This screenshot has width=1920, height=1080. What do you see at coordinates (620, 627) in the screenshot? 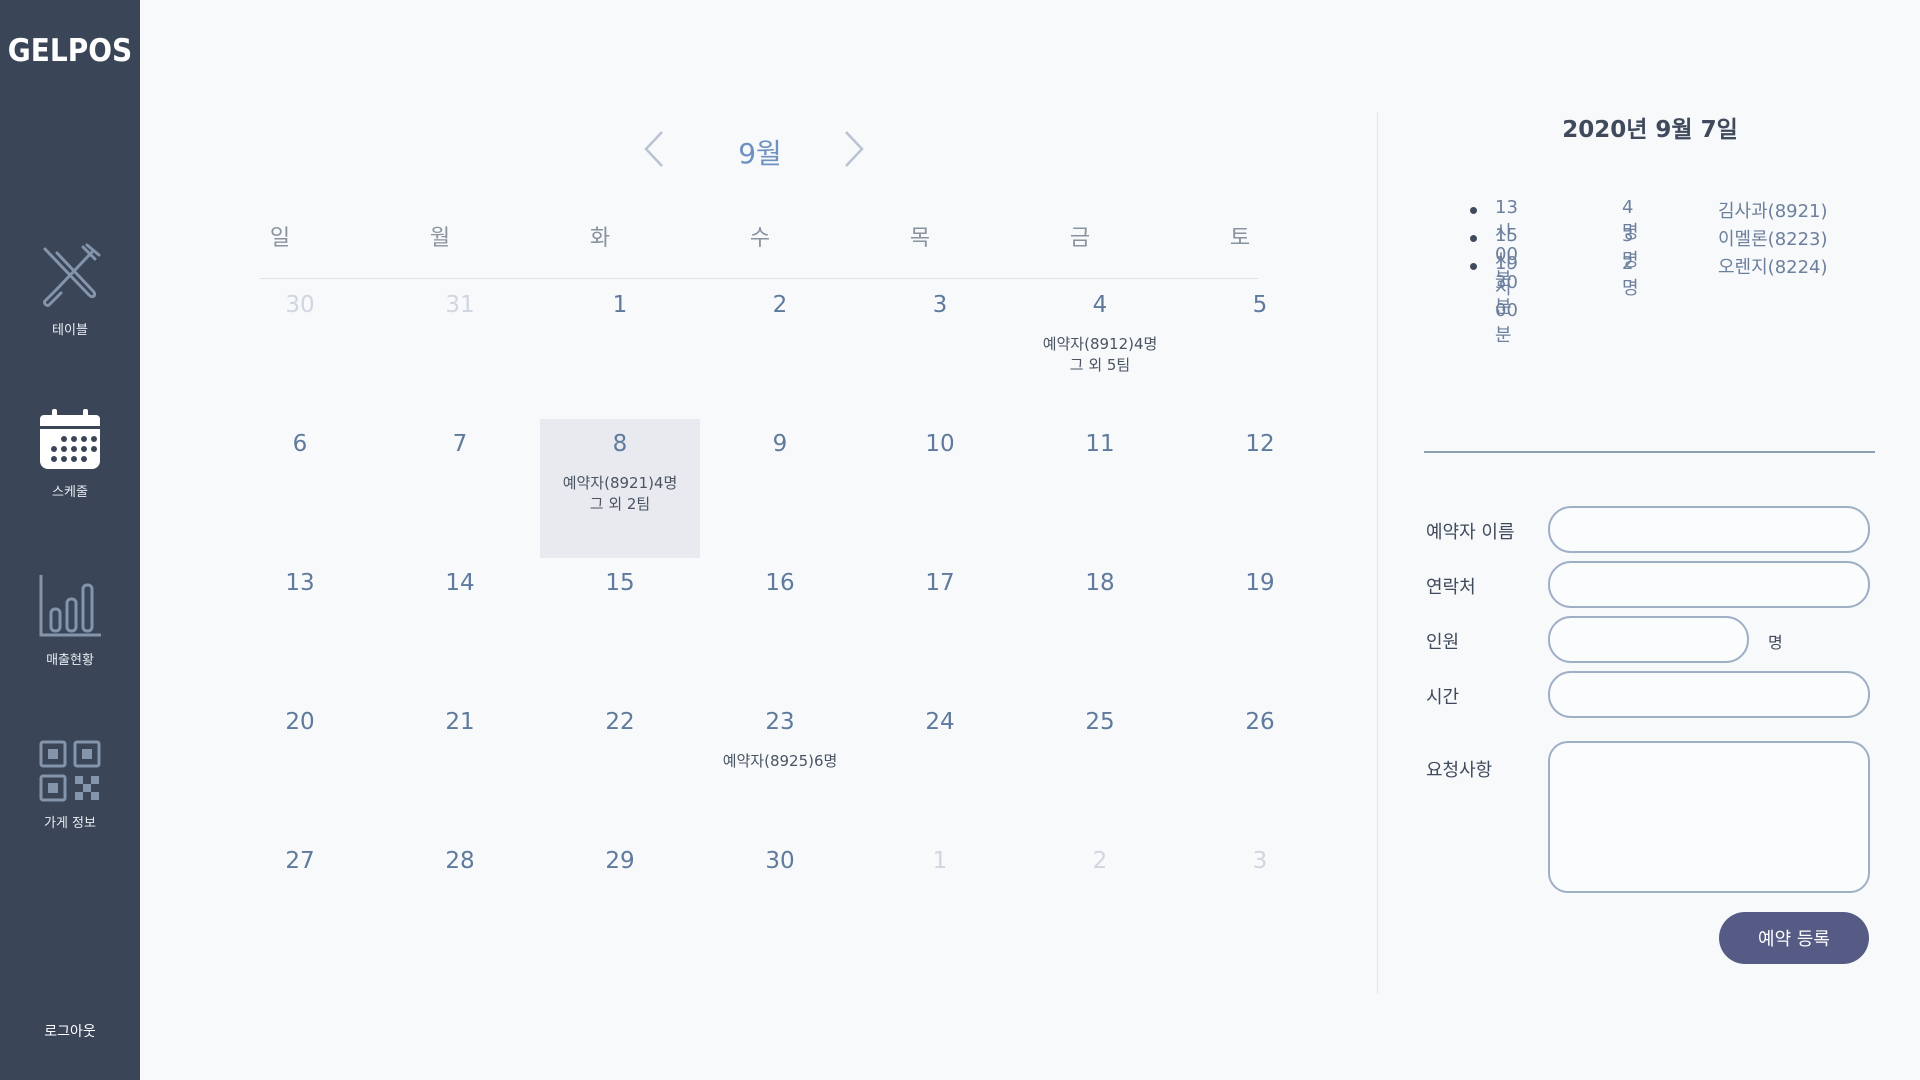
I see `calendar-day-cell: 15` at bounding box center [620, 627].